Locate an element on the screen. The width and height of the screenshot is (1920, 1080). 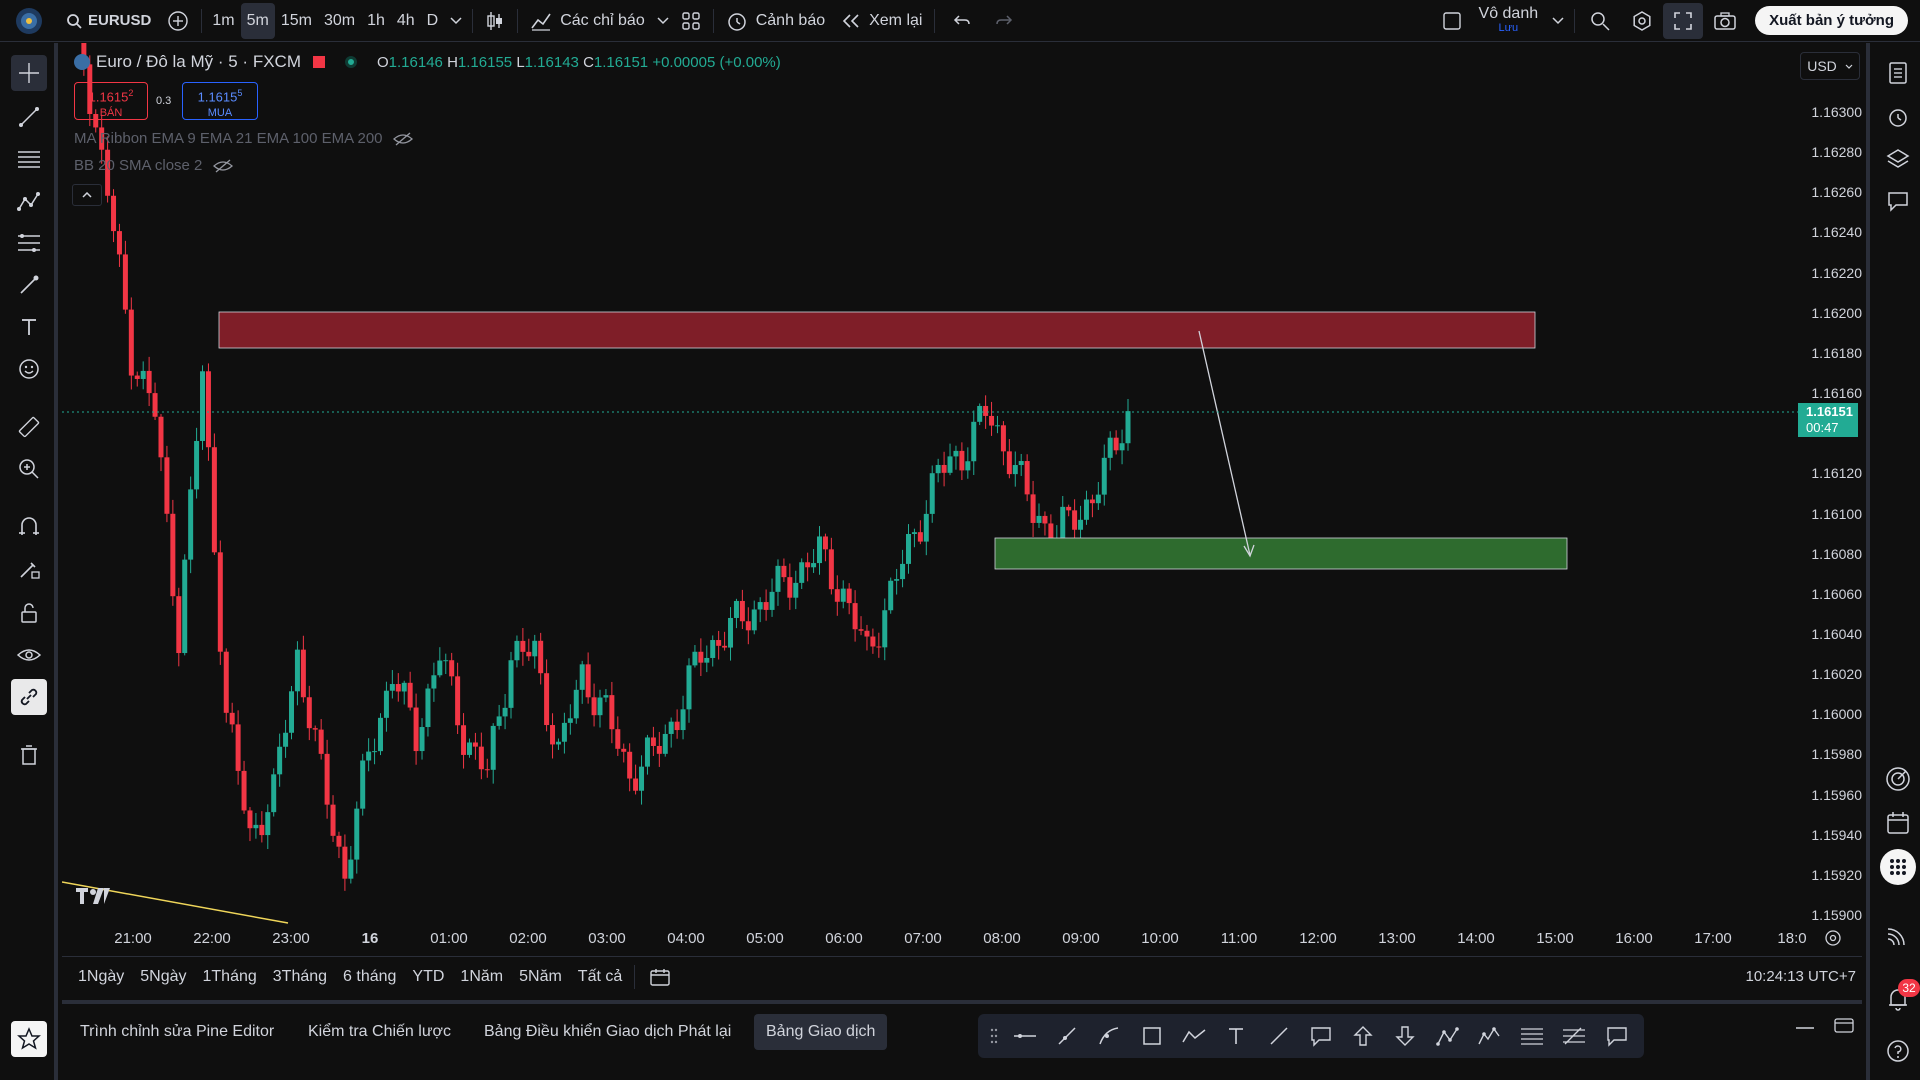
camera-icon is located at coordinates (1725, 21).